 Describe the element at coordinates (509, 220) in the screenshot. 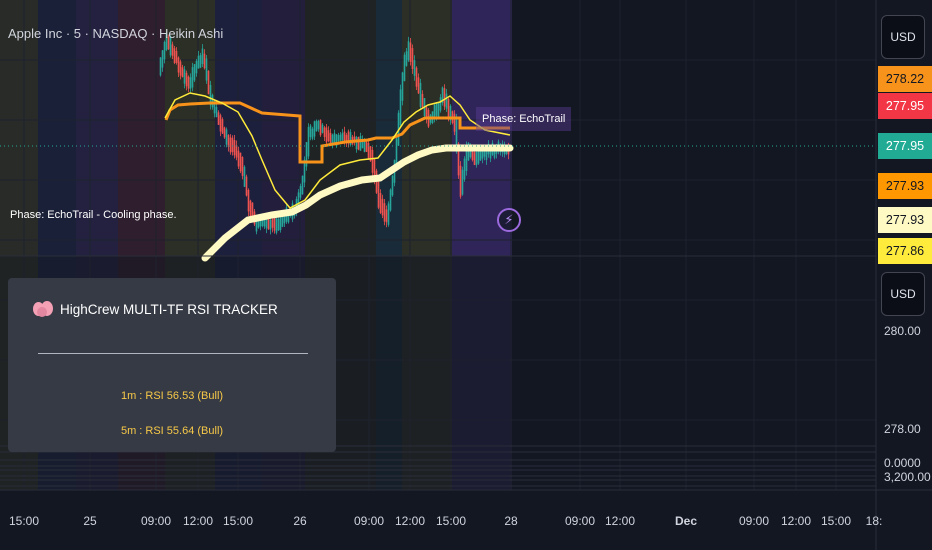

I see `lightning-icon: ⚡` at that location.